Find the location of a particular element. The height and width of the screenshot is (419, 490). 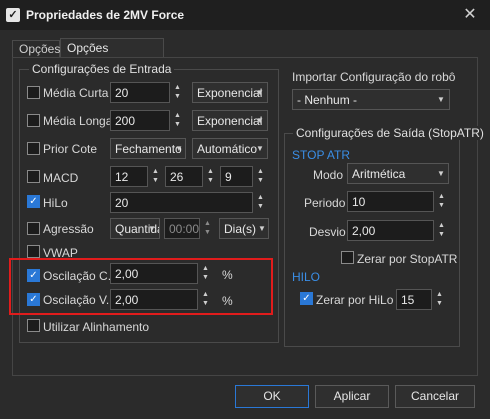

macd-fast-input: 12 is located at coordinates (129, 176).